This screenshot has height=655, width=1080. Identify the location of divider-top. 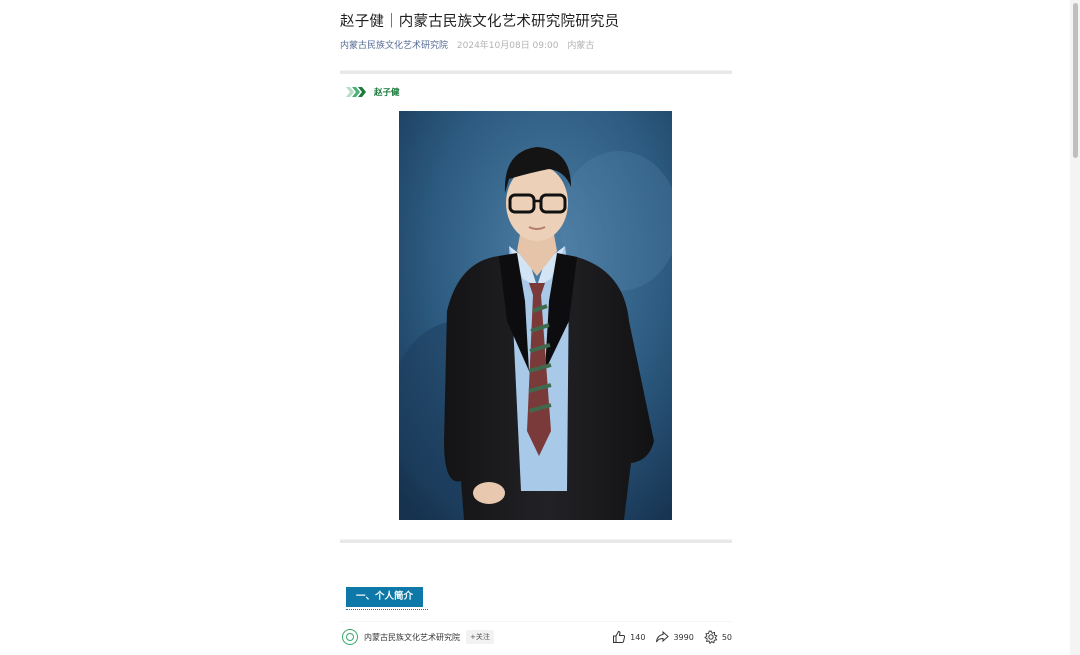
(536, 72).